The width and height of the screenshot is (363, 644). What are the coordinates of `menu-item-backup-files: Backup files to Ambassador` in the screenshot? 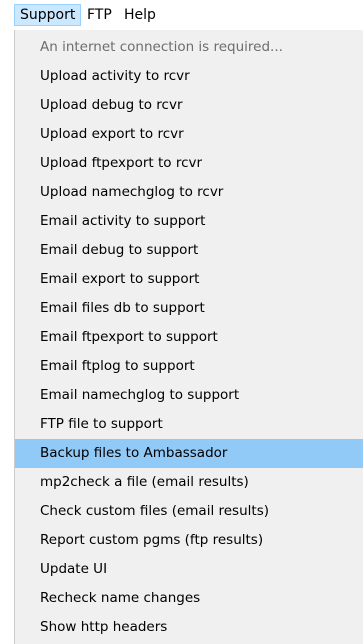 It's located at (189, 453).